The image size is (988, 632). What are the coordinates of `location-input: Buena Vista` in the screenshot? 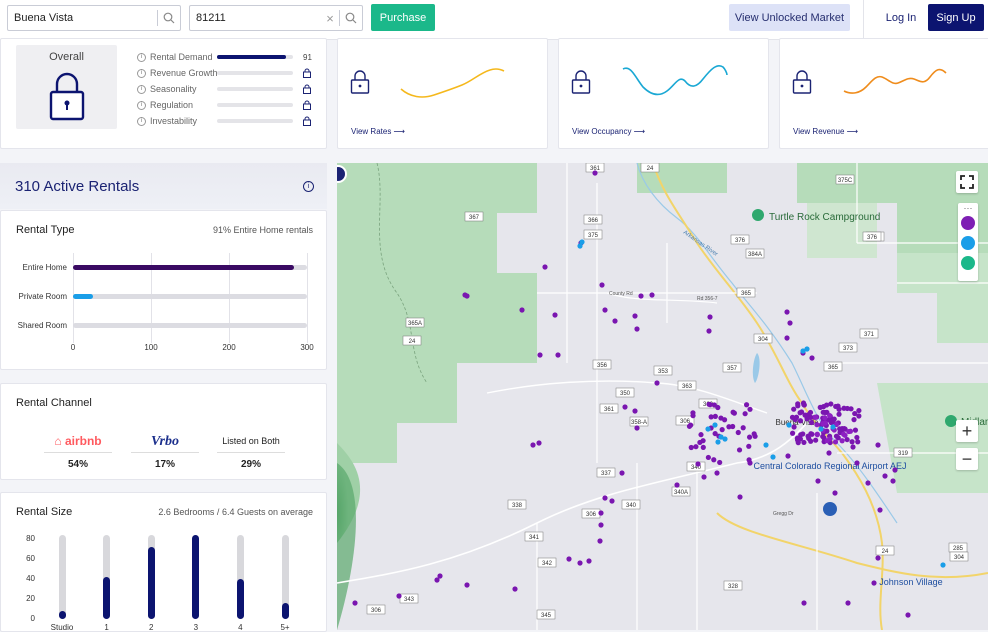 It's located at (82, 18).